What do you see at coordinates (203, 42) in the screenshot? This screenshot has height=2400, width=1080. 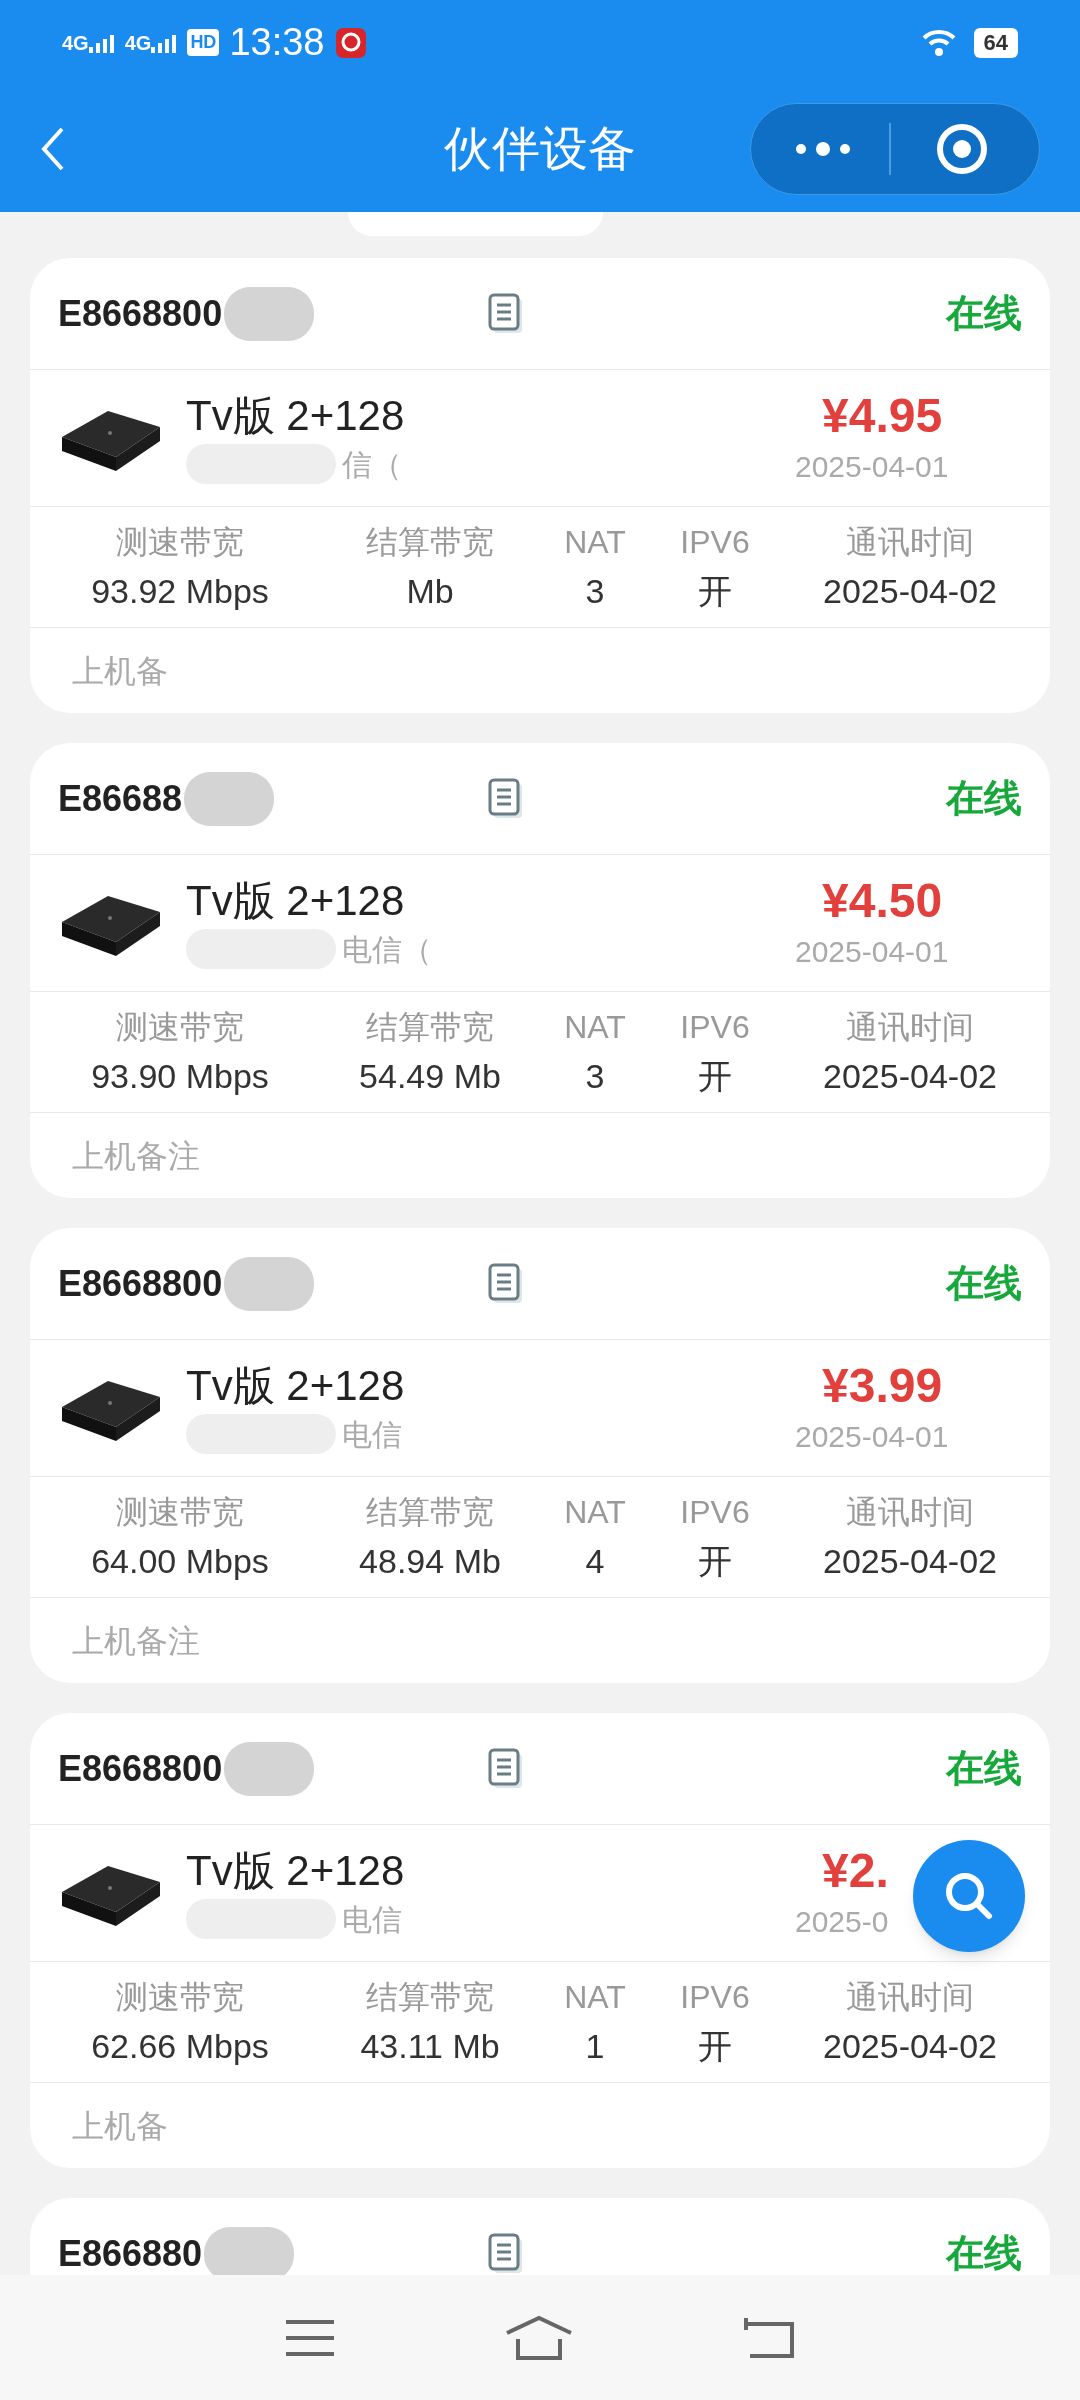 I see `hd-badge: HD` at bounding box center [203, 42].